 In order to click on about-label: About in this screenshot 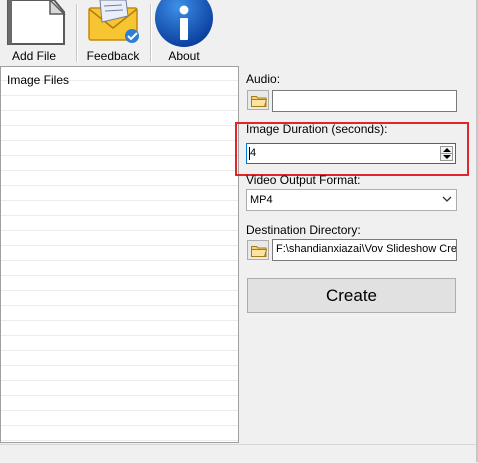, I will do `click(184, 56)`.